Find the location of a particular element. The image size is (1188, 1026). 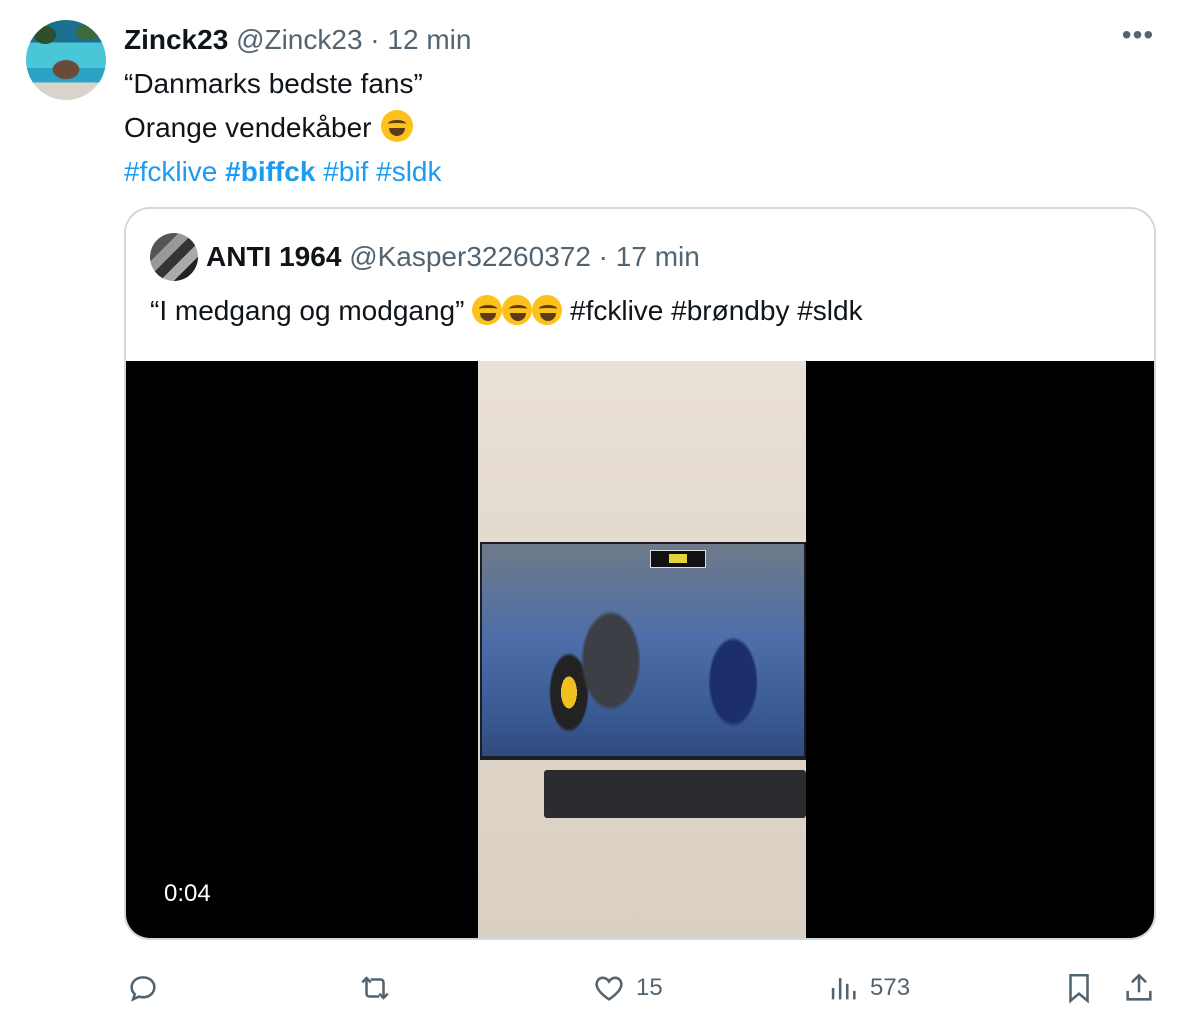

hashtag-link: #biffck is located at coordinates (270, 171).